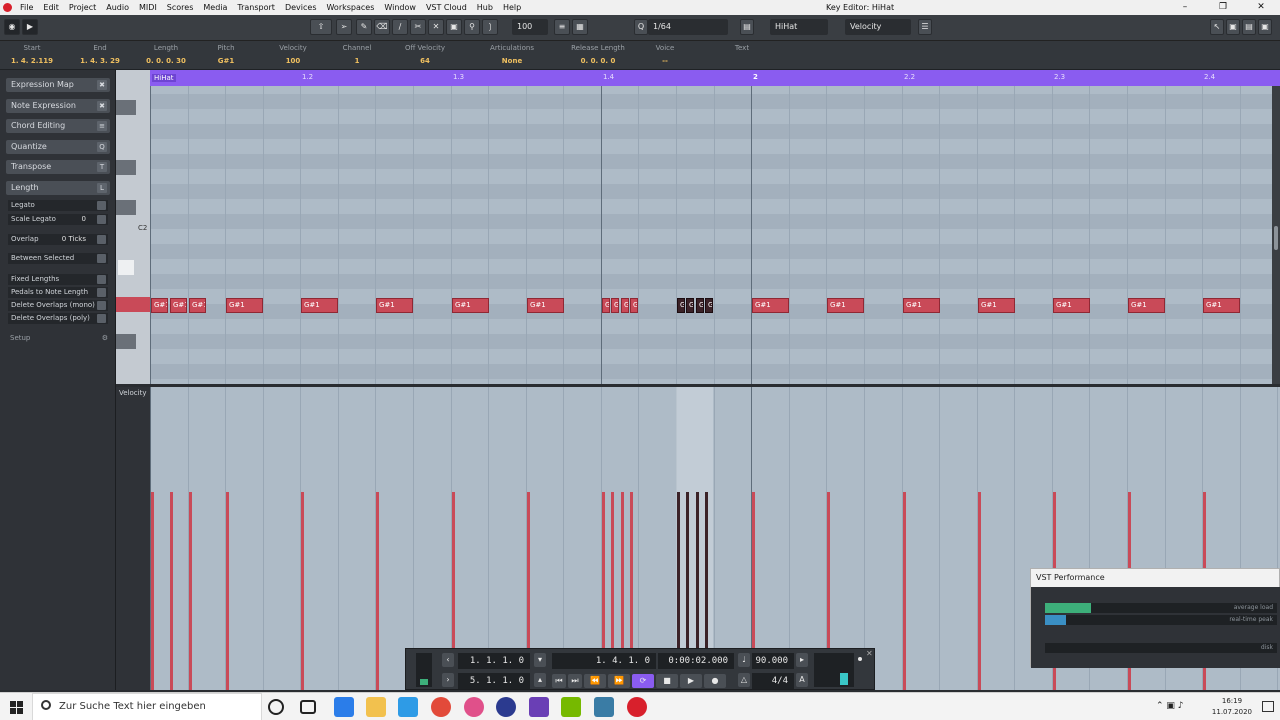  I want to click on window-layout-icon: ↖, so click(1217, 27).